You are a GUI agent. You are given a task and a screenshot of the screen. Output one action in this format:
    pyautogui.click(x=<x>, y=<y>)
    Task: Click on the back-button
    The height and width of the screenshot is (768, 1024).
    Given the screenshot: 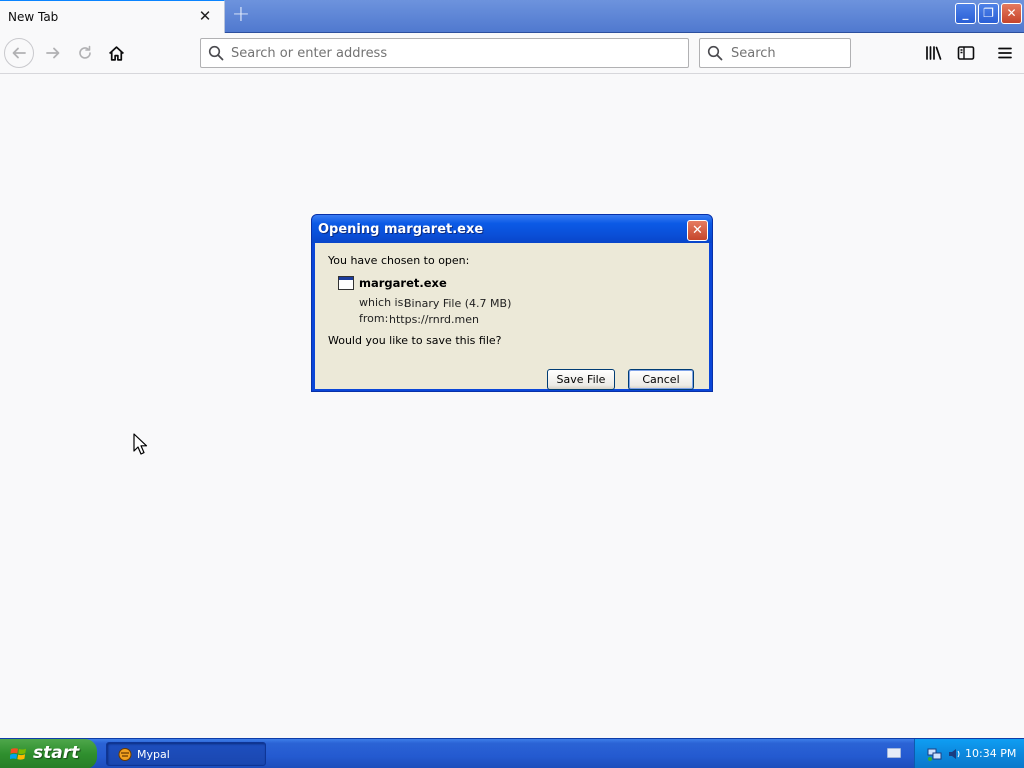 What is the action you would take?
    pyautogui.click(x=19, y=53)
    